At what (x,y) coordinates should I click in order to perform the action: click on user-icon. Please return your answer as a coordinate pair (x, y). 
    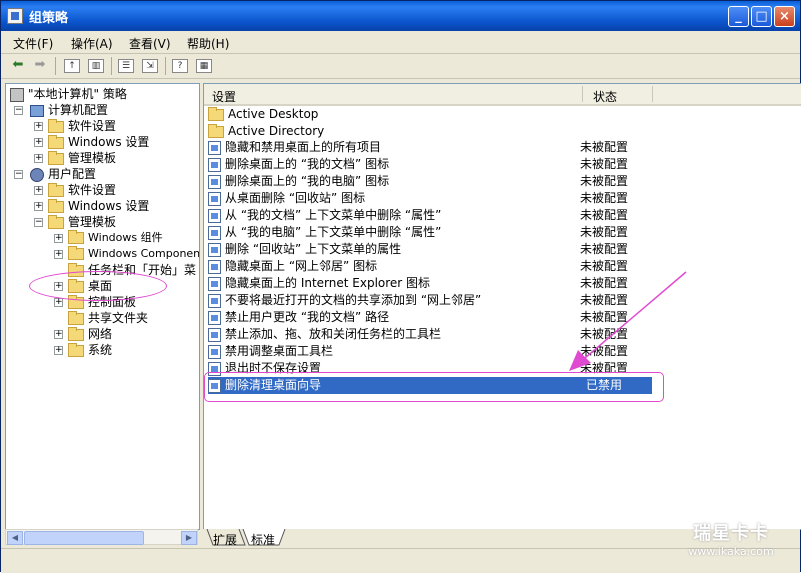
    Looking at the image, I should click on (37, 174).